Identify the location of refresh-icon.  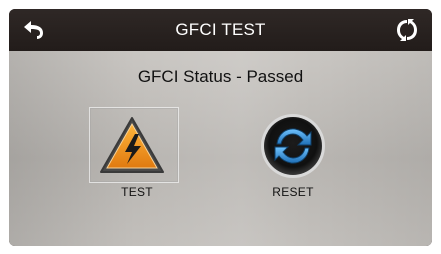
(407, 30).